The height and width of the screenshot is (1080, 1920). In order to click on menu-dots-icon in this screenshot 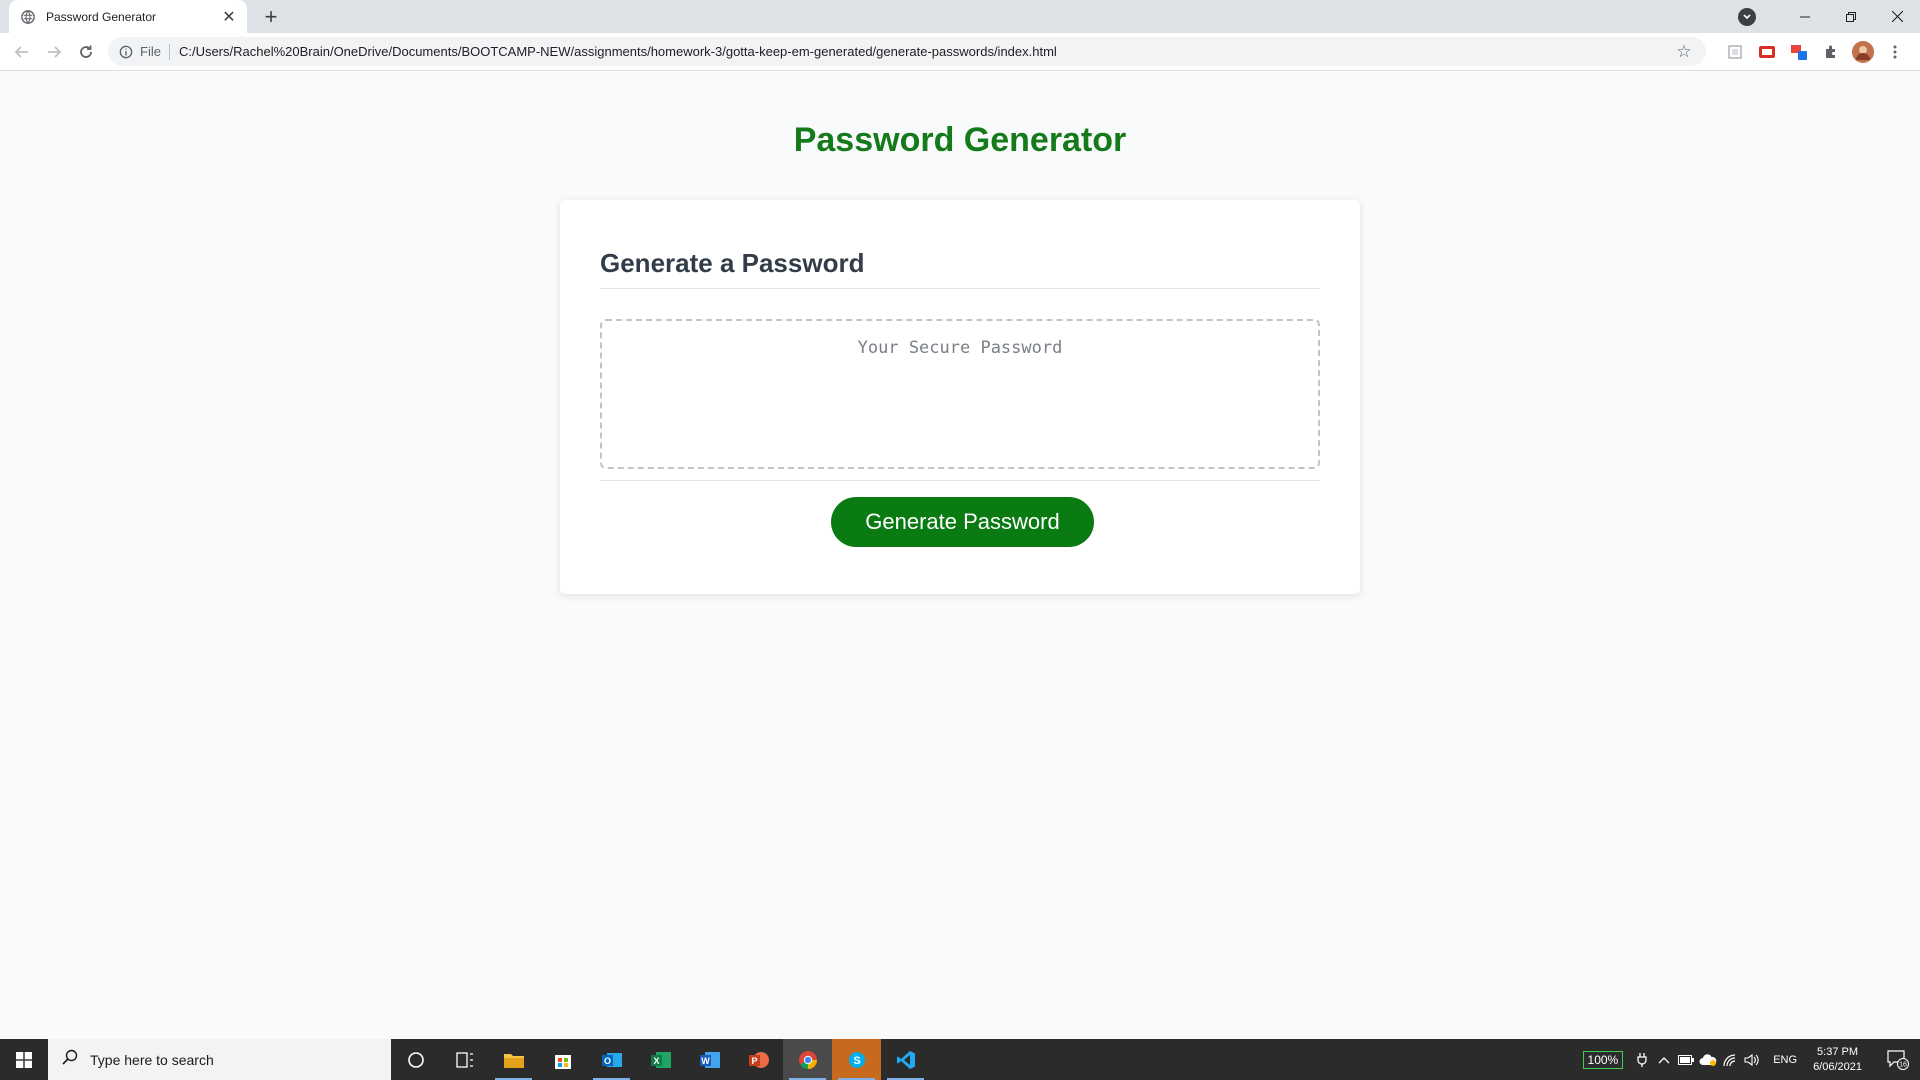, I will do `click(1895, 52)`.